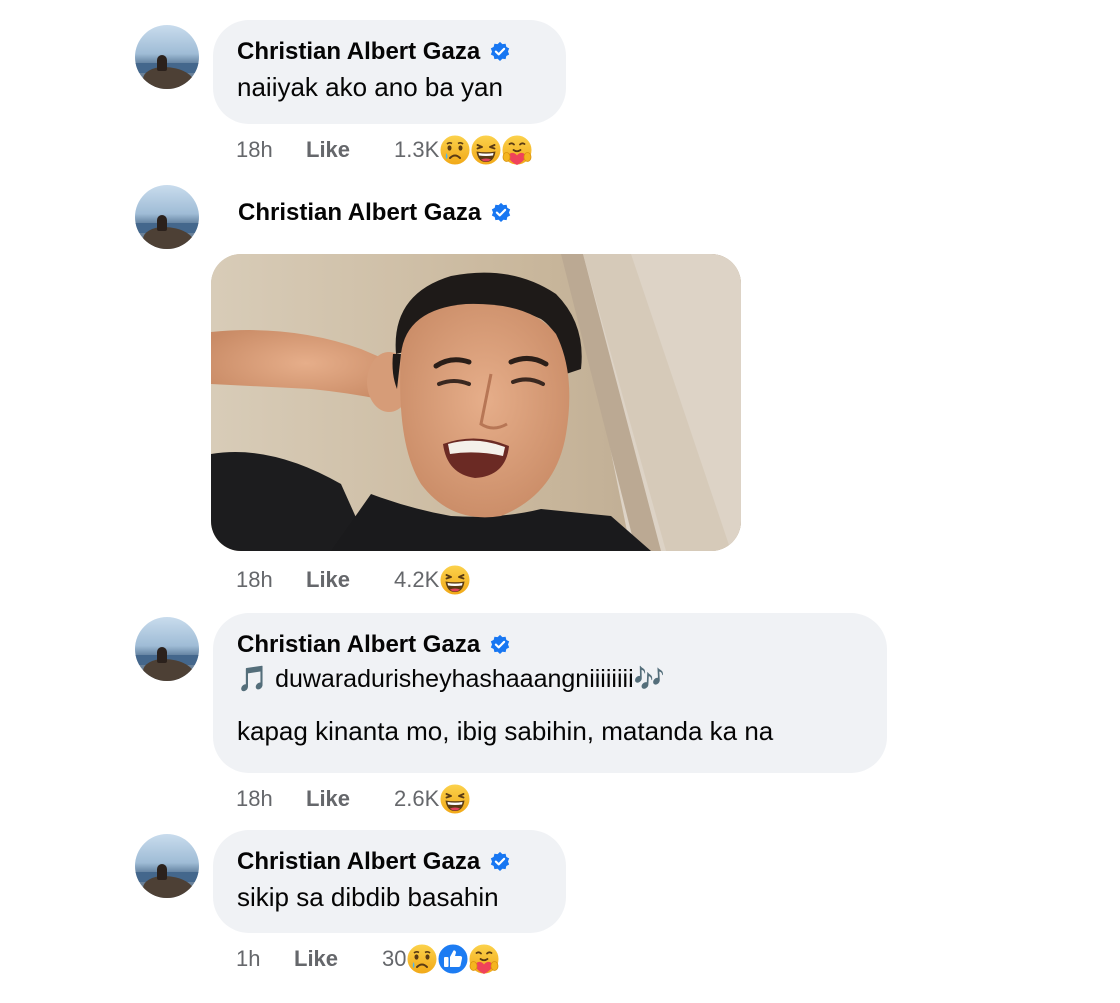  I want to click on comment-1-author: Christian Albert Gaza, so click(358, 52).